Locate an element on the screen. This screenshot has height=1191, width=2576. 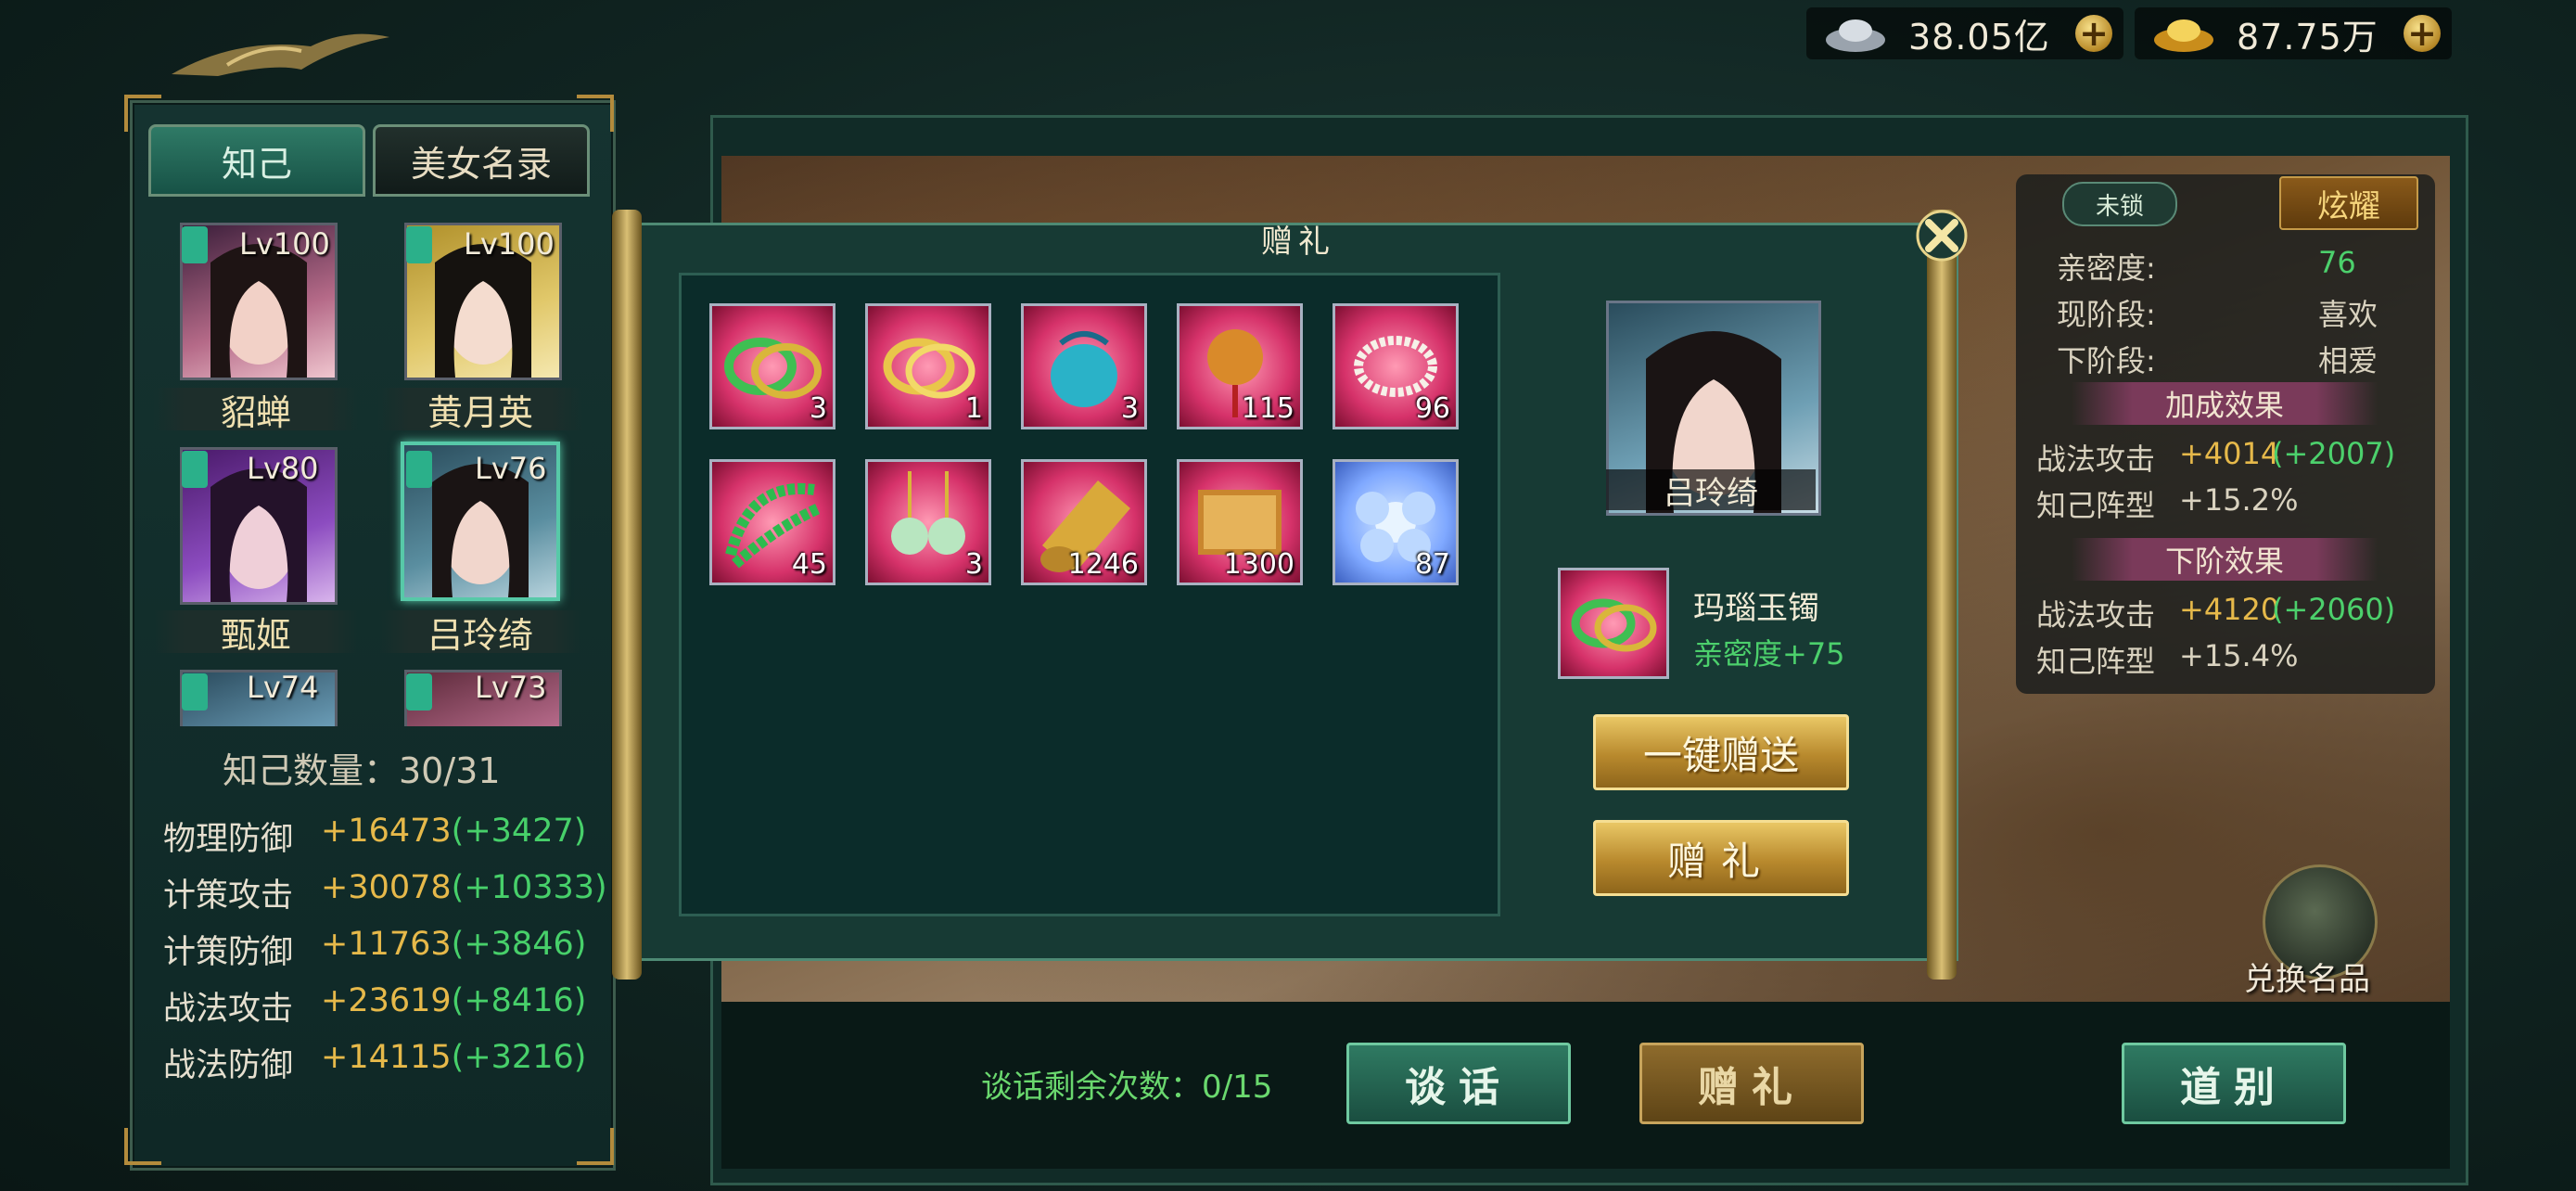
lock-toggle: 未锁 is located at coordinates (2119, 204).